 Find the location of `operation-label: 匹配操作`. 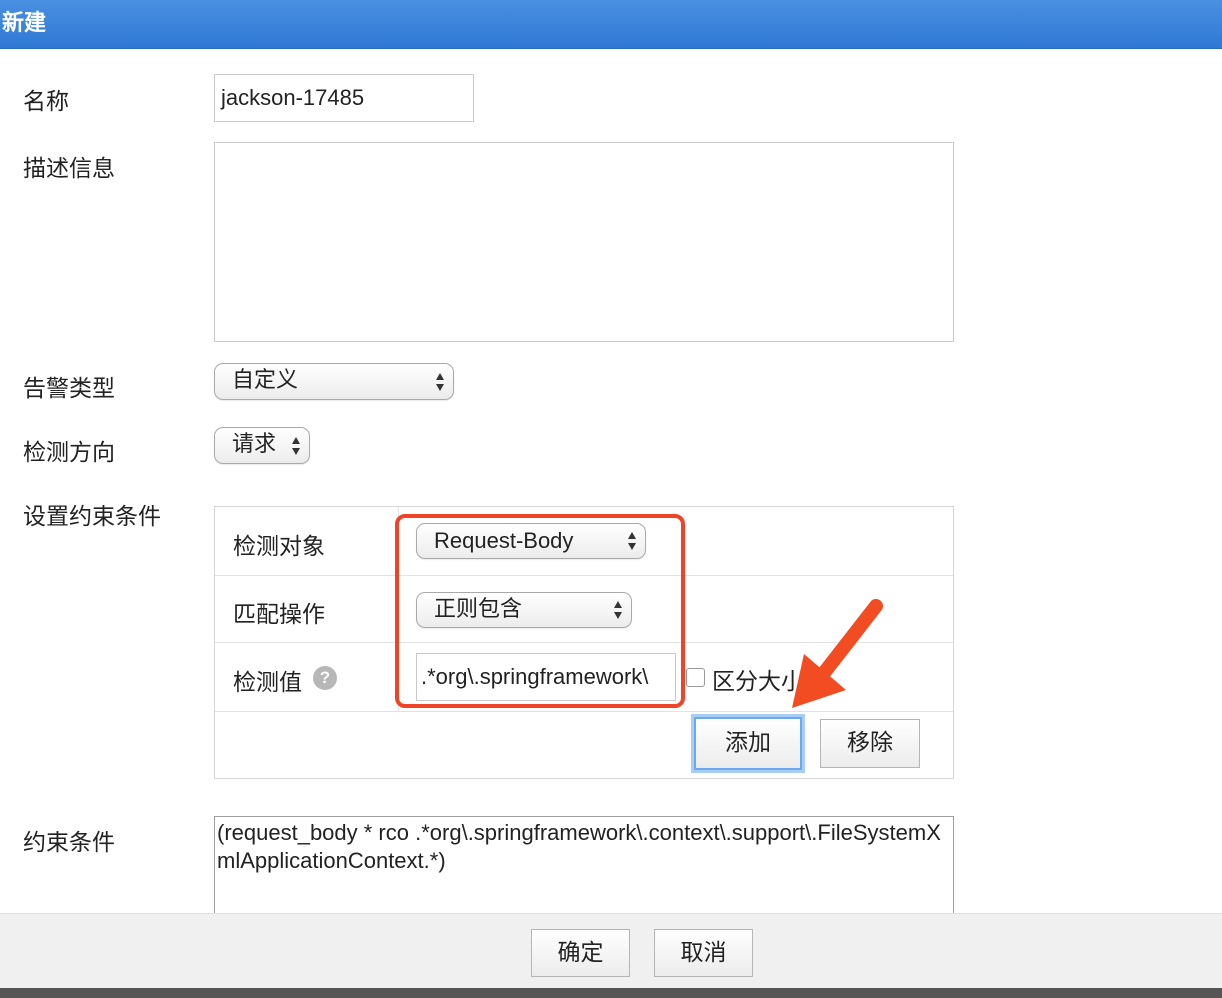

operation-label: 匹配操作 is located at coordinates (279, 615).